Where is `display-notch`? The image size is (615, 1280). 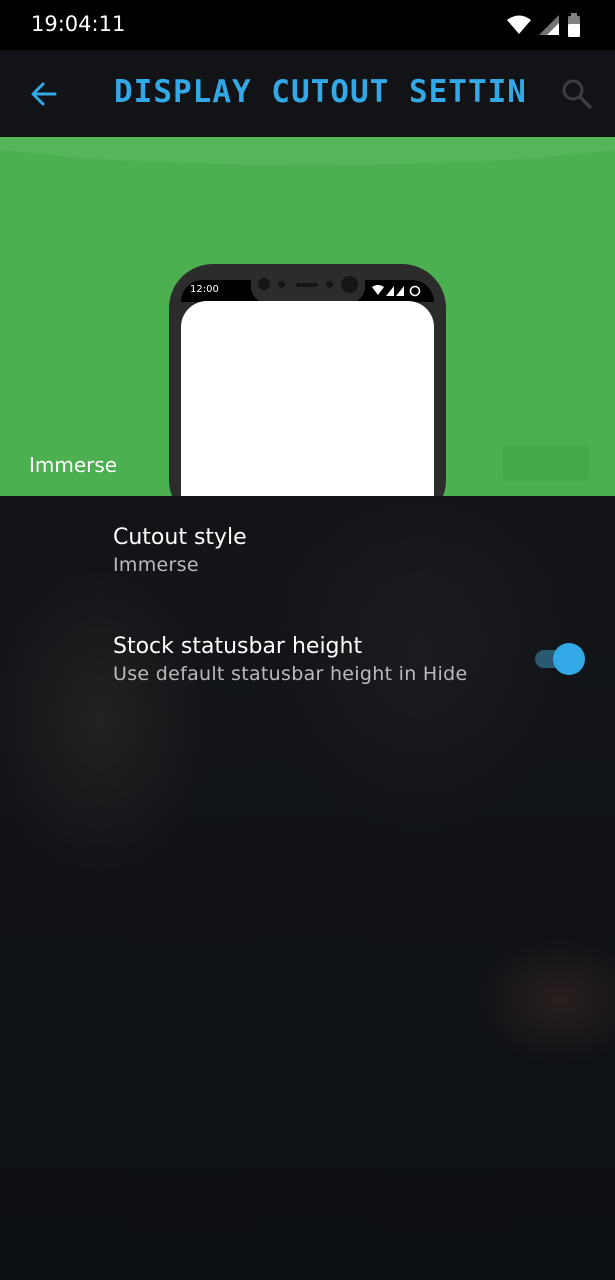
display-notch is located at coordinates (308, 289).